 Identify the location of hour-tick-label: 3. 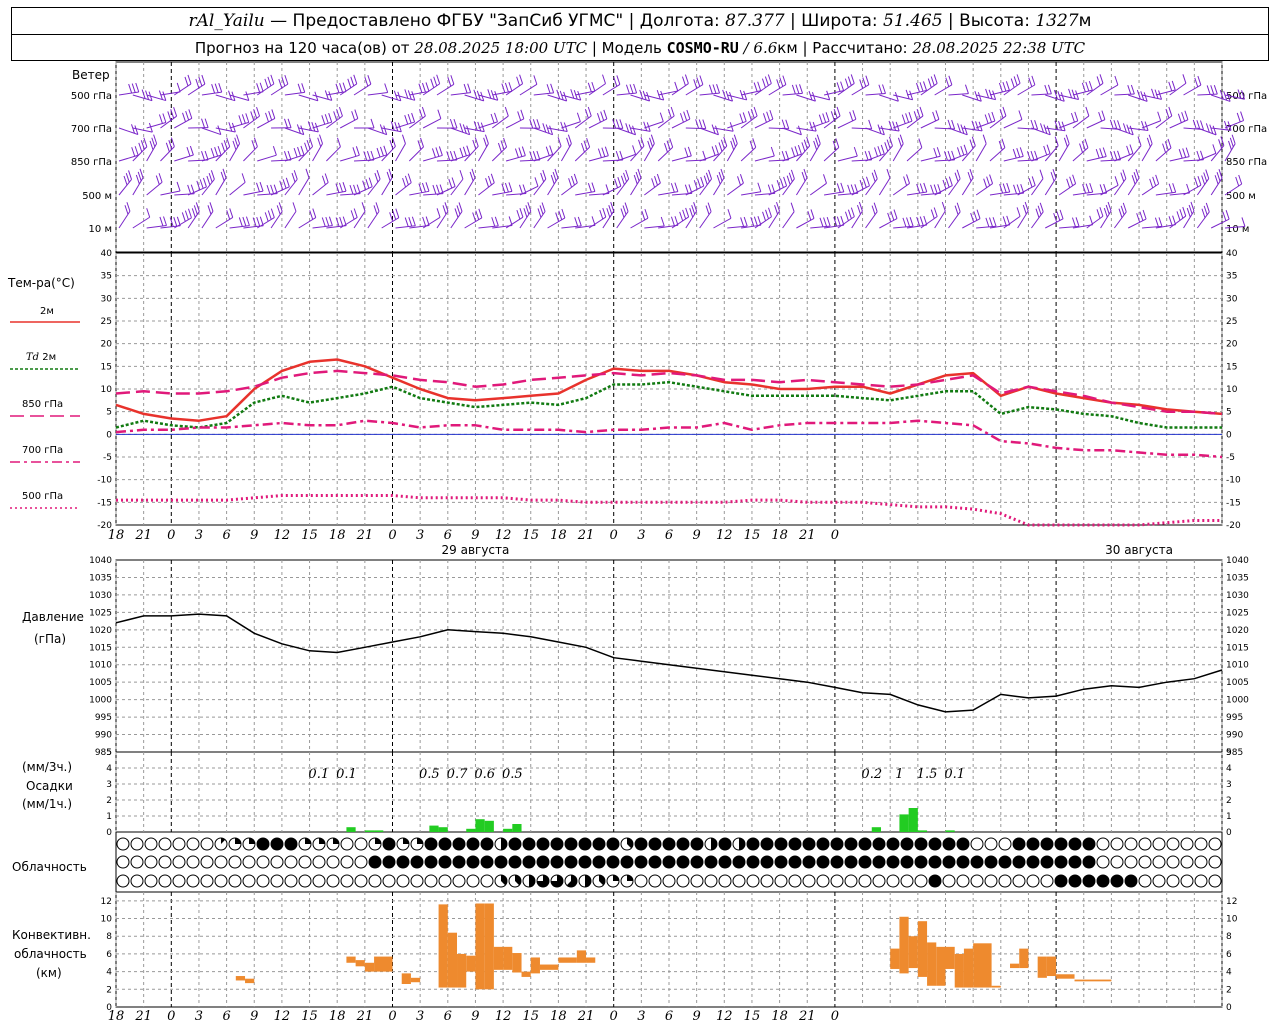
(199, 1016).